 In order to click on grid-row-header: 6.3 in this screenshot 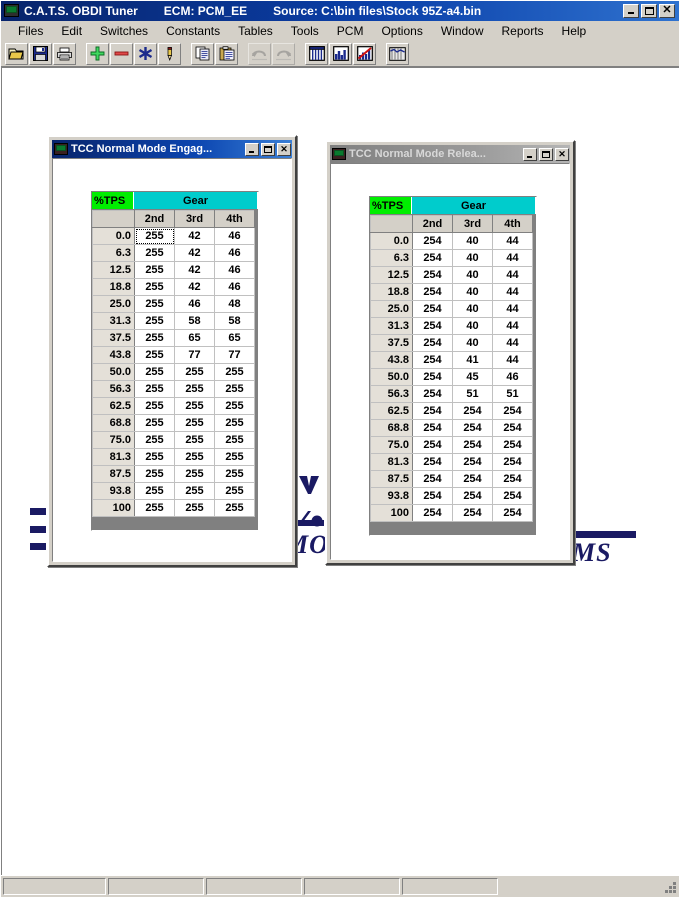, I will do `click(391, 258)`.